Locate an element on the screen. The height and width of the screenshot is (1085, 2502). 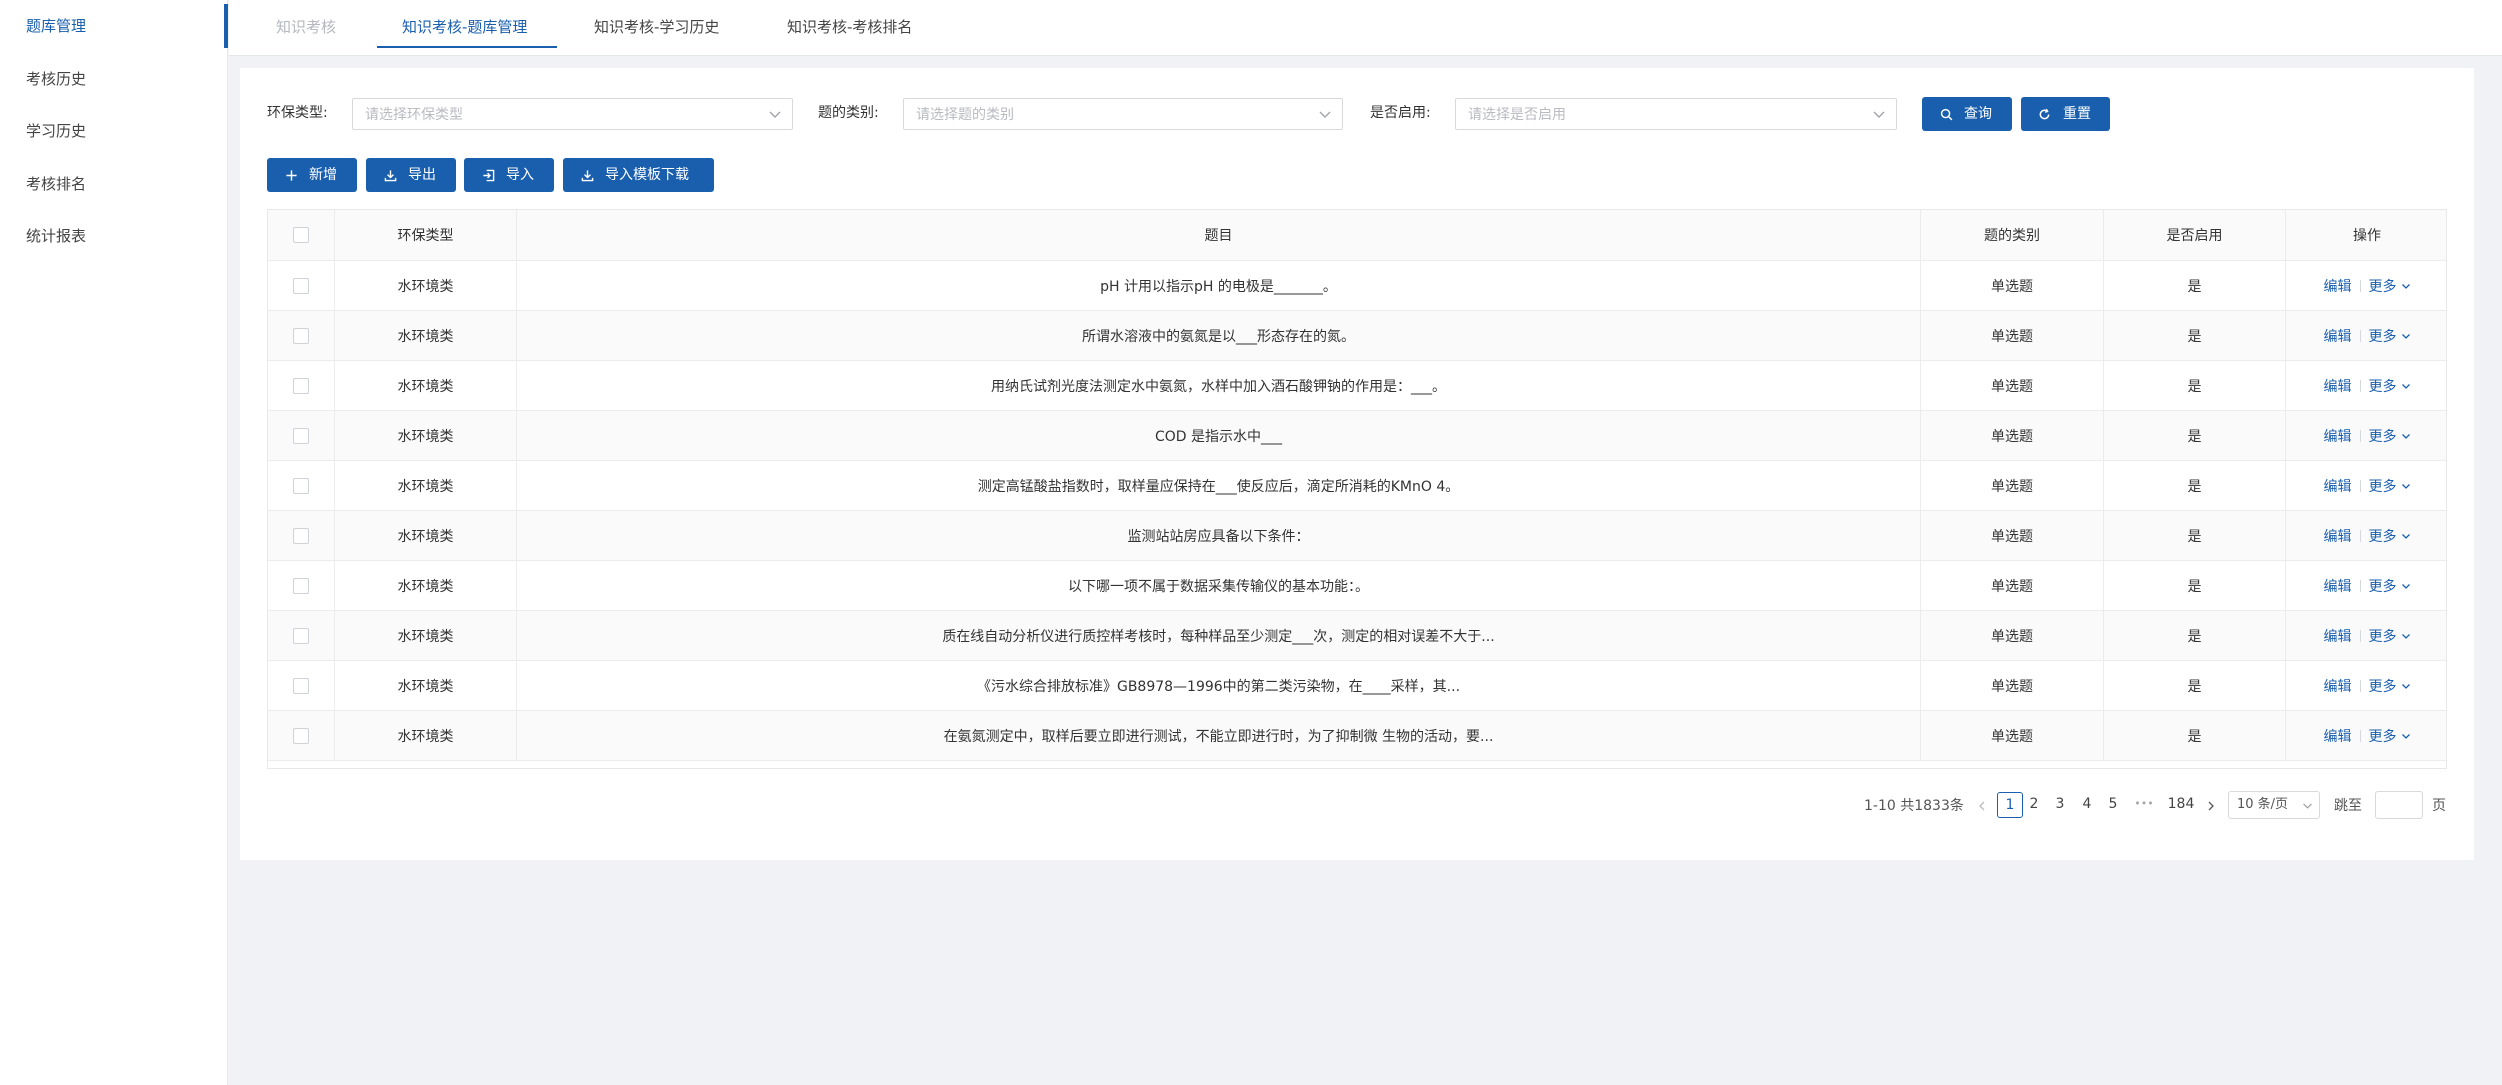
sidebar-item-question-bank: 题库管理 is located at coordinates (56, 26).